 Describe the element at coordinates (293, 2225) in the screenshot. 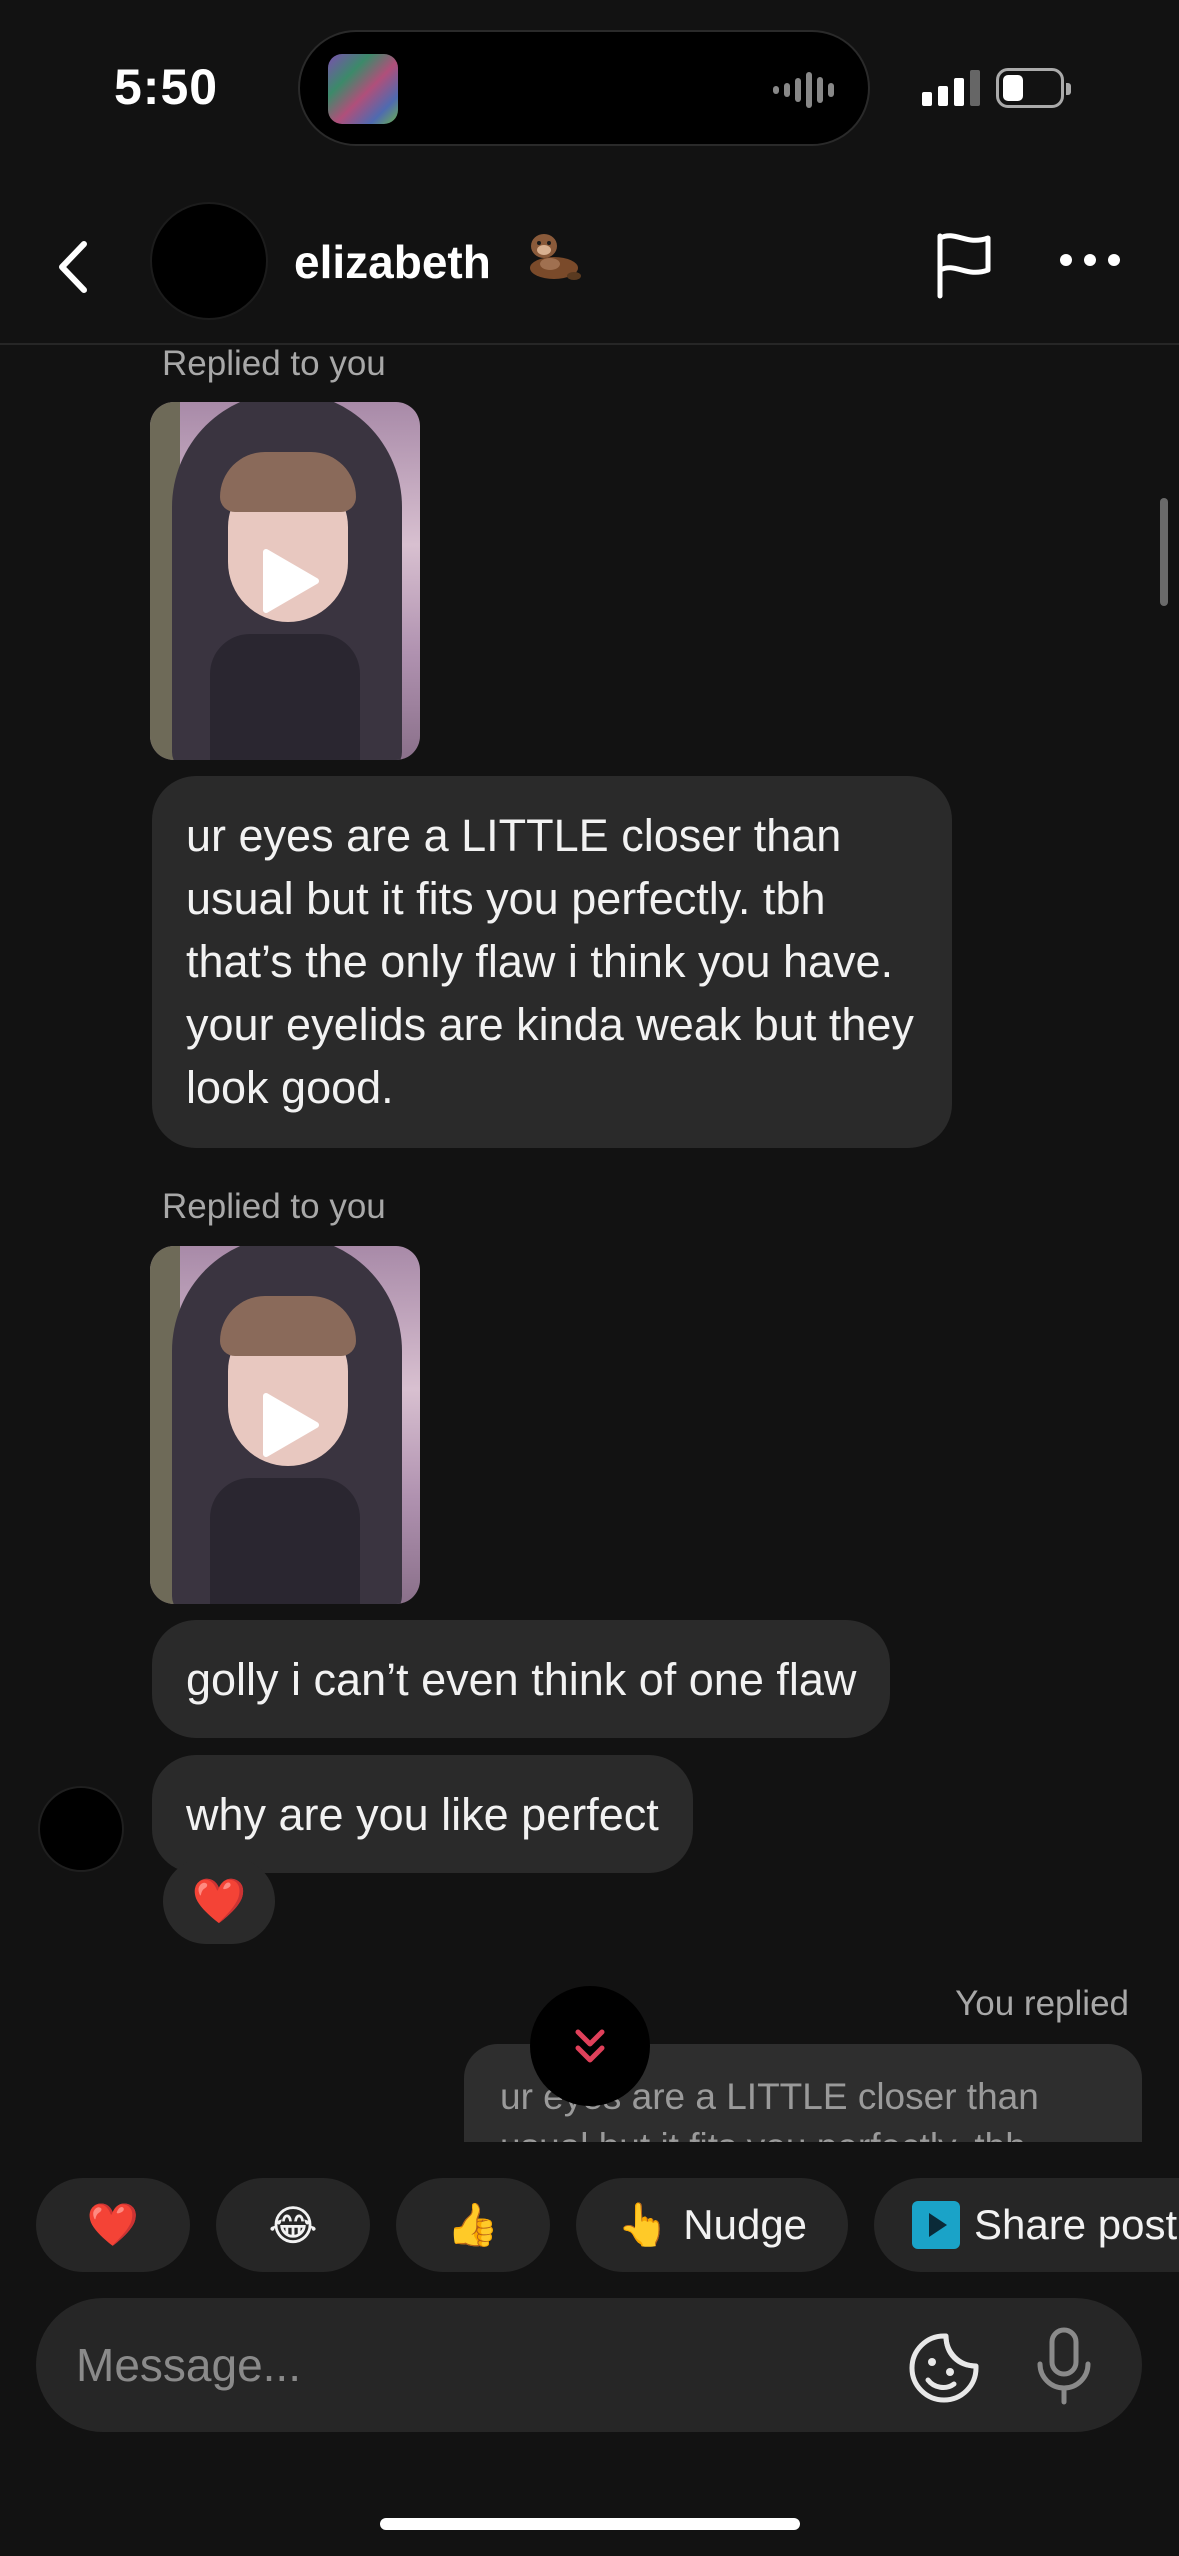

I see `laugh-reaction-chip: 😂` at that location.